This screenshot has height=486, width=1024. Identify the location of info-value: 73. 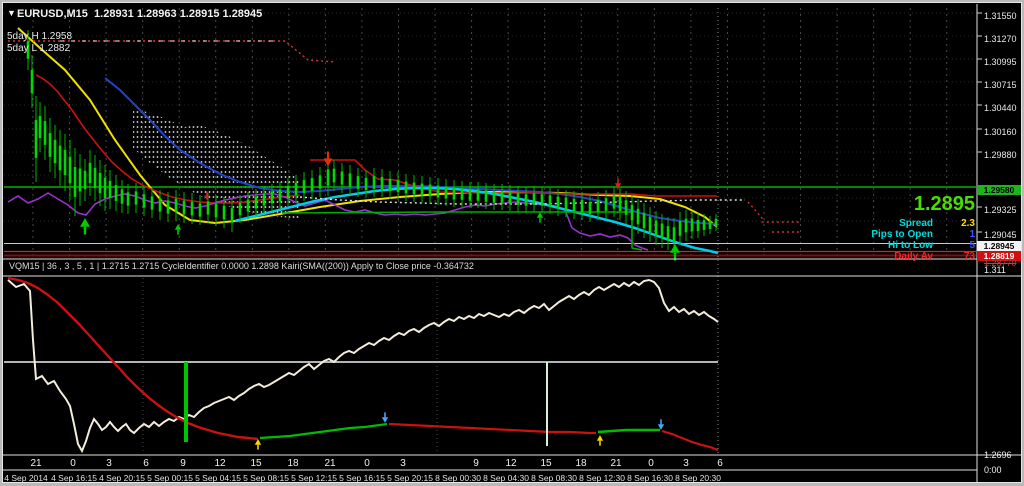
(969, 256).